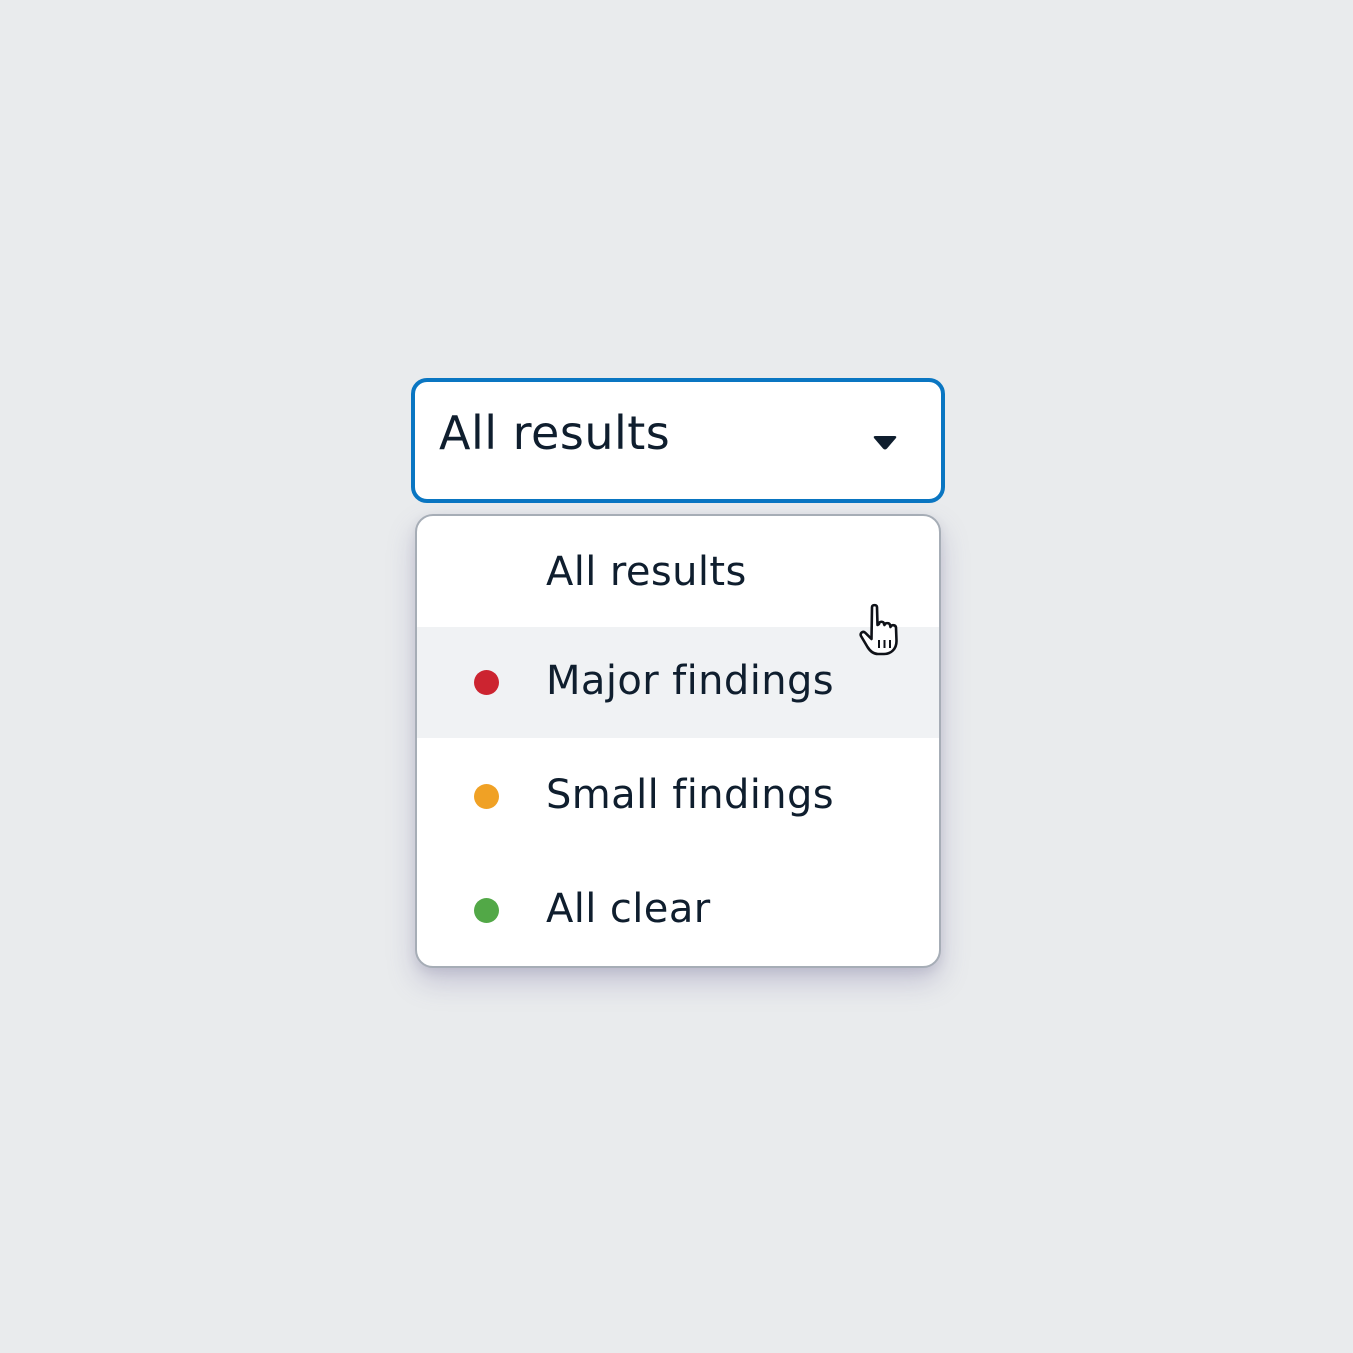  What do you see at coordinates (486, 796) in the screenshot?
I see `orange-status-dot-icon` at bounding box center [486, 796].